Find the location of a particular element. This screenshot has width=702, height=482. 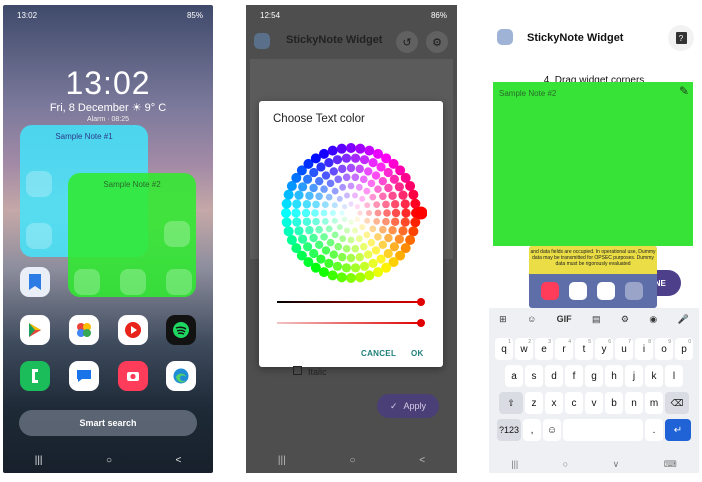

pencil-icon: ✎ is located at coordinates (684, 91).